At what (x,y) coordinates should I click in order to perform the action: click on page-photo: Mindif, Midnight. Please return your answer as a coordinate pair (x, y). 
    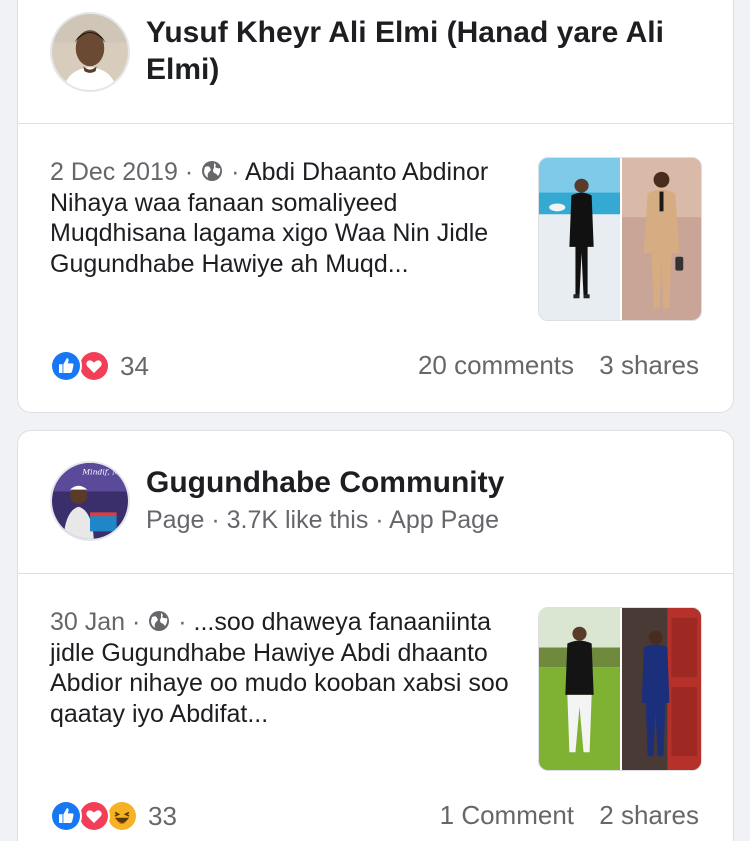
    Looking at the image, I should click on (90, 501).